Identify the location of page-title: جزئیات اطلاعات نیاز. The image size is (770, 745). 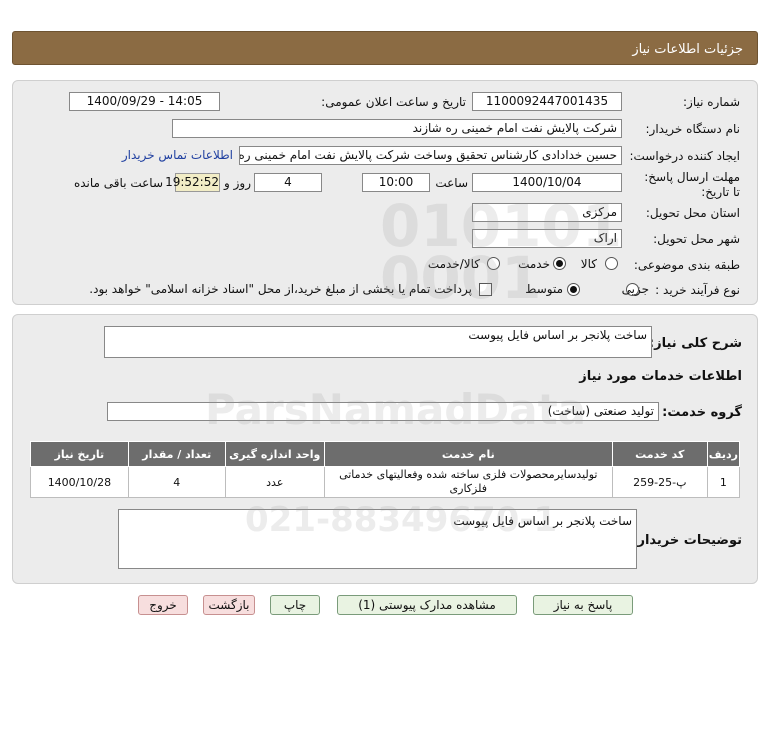
(687, 49).